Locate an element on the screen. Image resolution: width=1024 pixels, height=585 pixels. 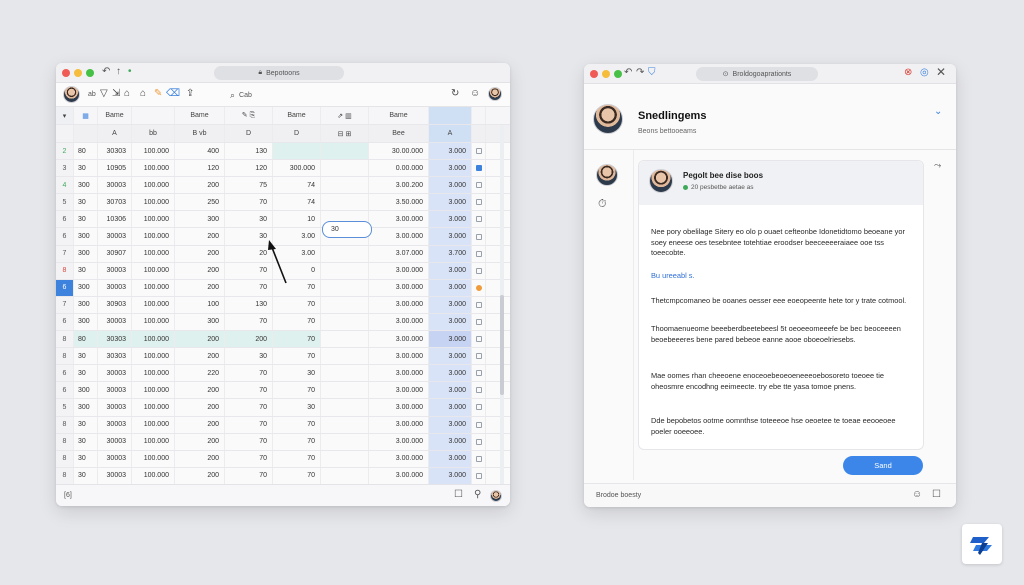
table-row: 5 30 30703 100.000 250 70 74 3.50.000 3.000 is located at coordinates (283, 203).